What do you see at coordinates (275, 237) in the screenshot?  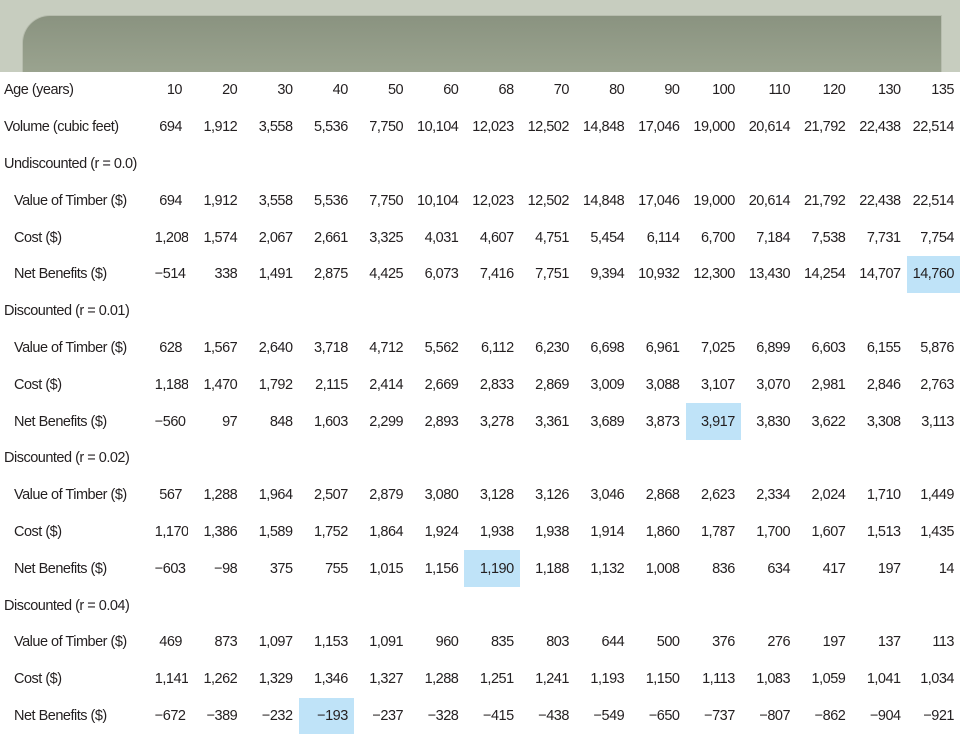 I see `table-cell: 2,067` at bounding box center [275, 237].